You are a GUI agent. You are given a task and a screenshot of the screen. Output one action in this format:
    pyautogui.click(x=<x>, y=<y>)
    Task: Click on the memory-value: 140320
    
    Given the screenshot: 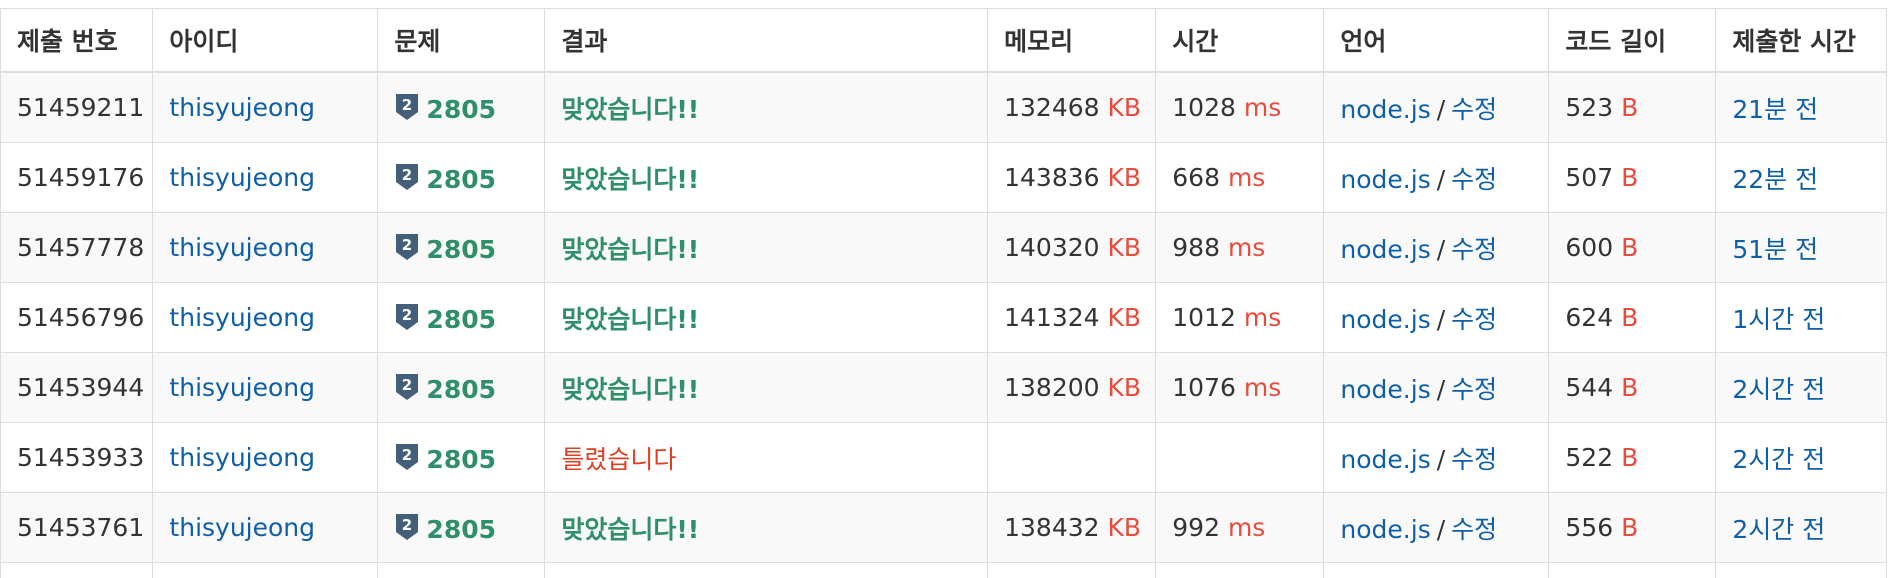 What is the action you would take?
    pyautogui.click(x=1052, y=247)
    